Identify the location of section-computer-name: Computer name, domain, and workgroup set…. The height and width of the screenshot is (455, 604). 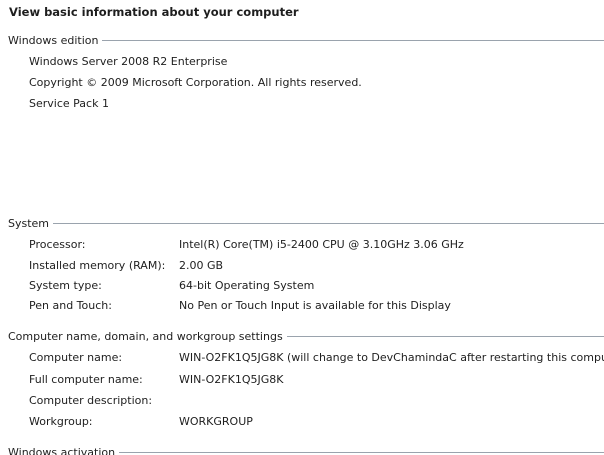
(306, 336).